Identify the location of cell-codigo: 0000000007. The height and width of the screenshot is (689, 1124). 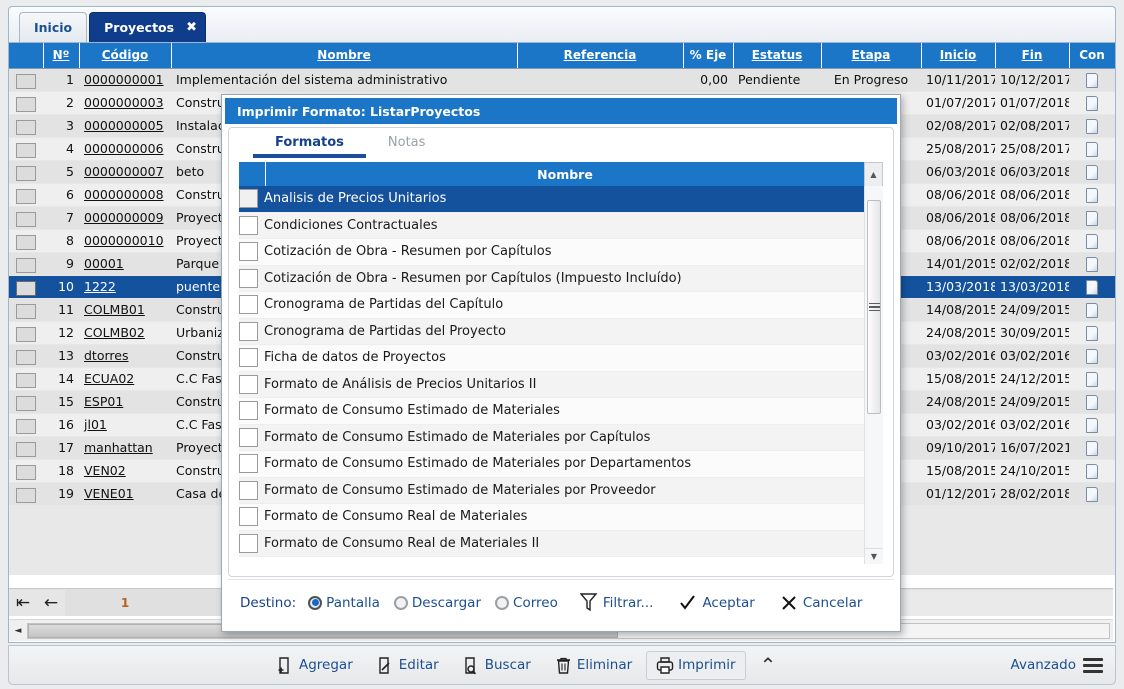
(125, 172).